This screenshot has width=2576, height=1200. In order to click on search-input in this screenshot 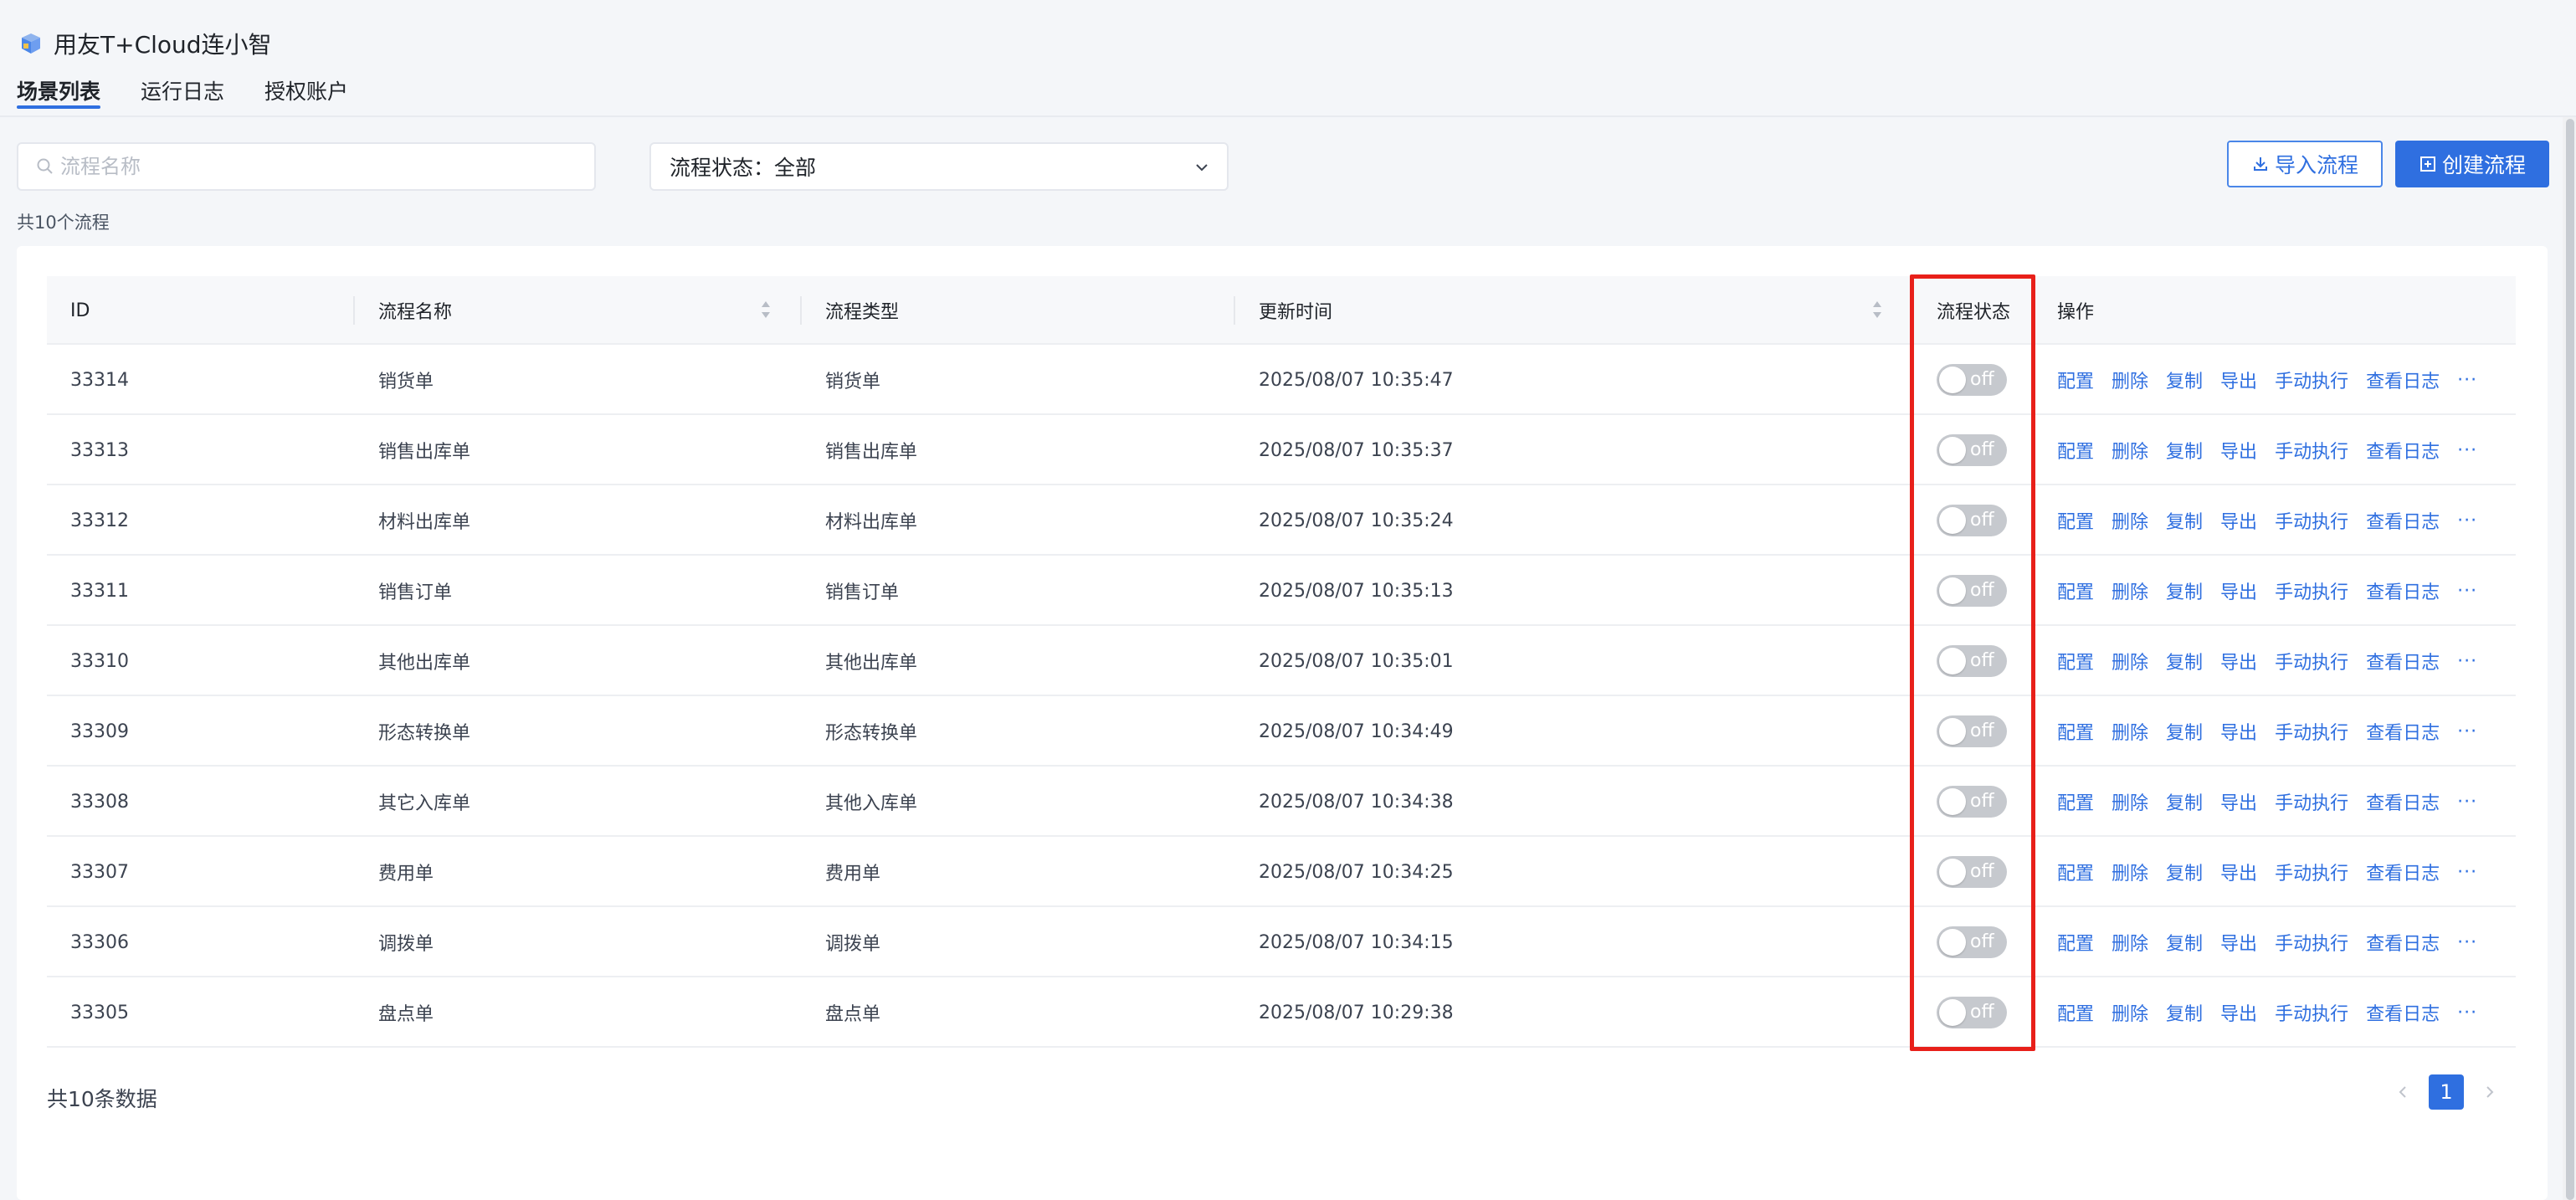, I will do `click(319, 166)`.